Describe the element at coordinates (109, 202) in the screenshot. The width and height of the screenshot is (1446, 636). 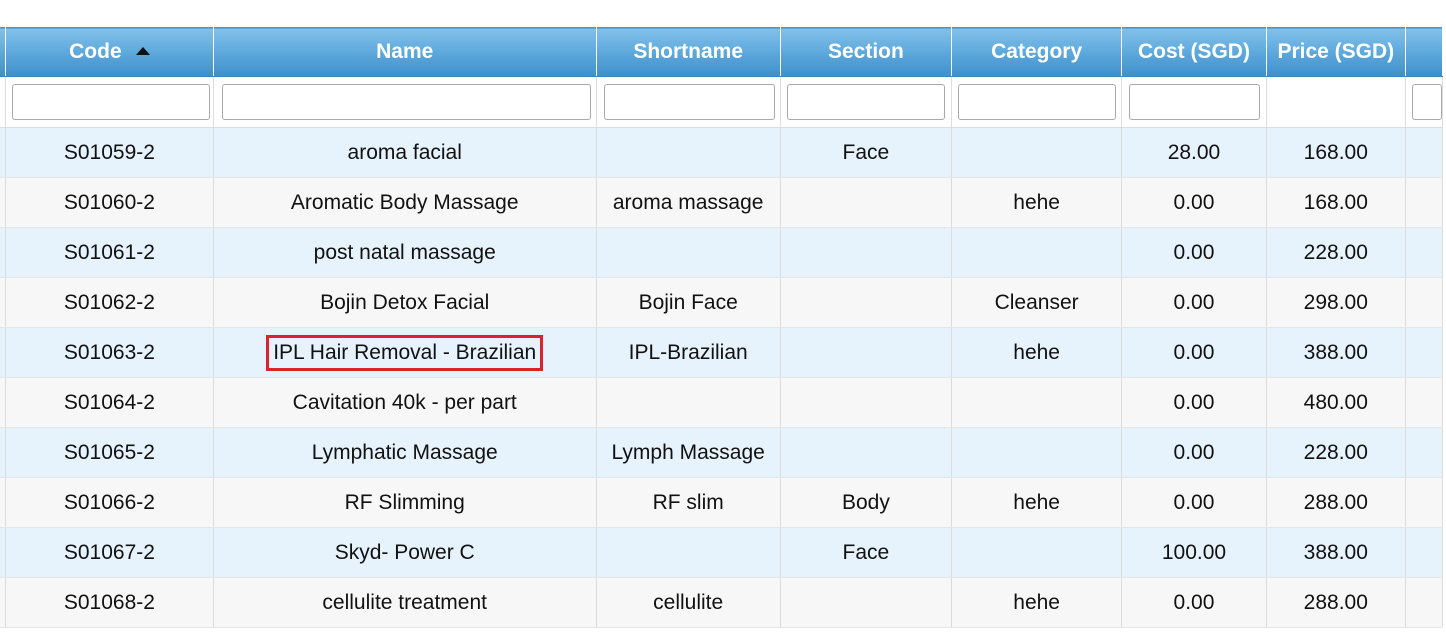
I see `cell-code: S01060-2` at that location.